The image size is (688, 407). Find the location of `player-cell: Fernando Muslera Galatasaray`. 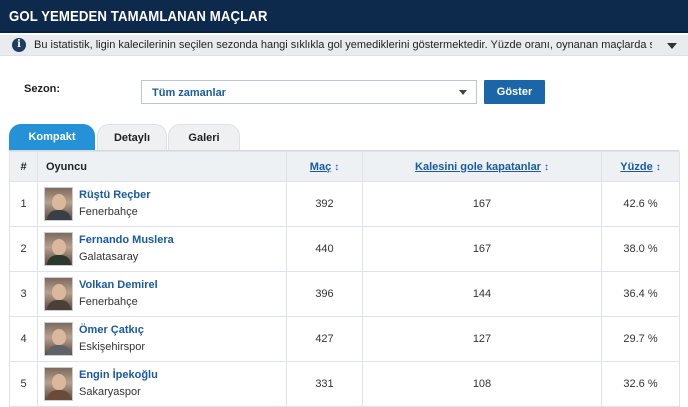

player-cell: Fernando Muslera Galatasaray is located at coordinates (162, 249).